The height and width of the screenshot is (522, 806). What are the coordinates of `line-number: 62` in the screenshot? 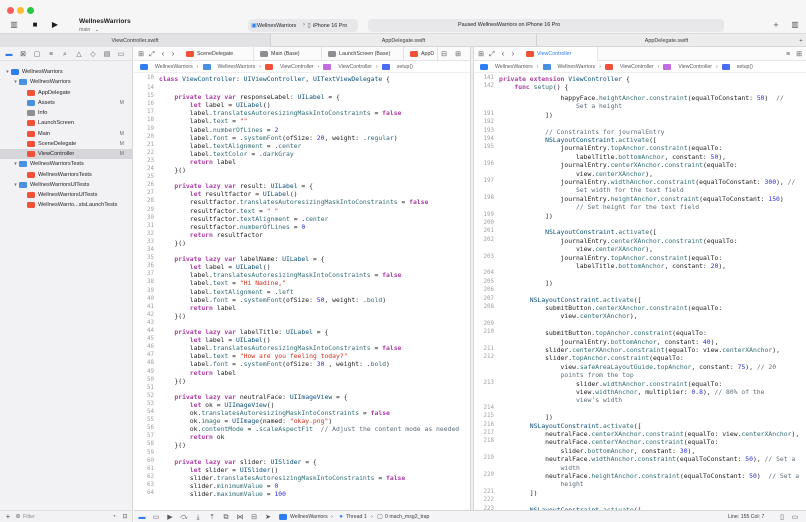 It's located at (144, 477).